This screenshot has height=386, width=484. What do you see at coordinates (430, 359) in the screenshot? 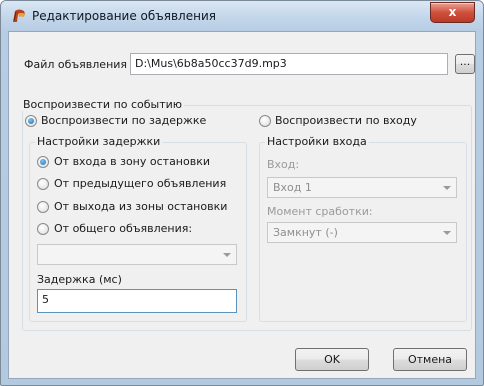
I see `cancel-button: Отмена` at bounding box center [430, 359].